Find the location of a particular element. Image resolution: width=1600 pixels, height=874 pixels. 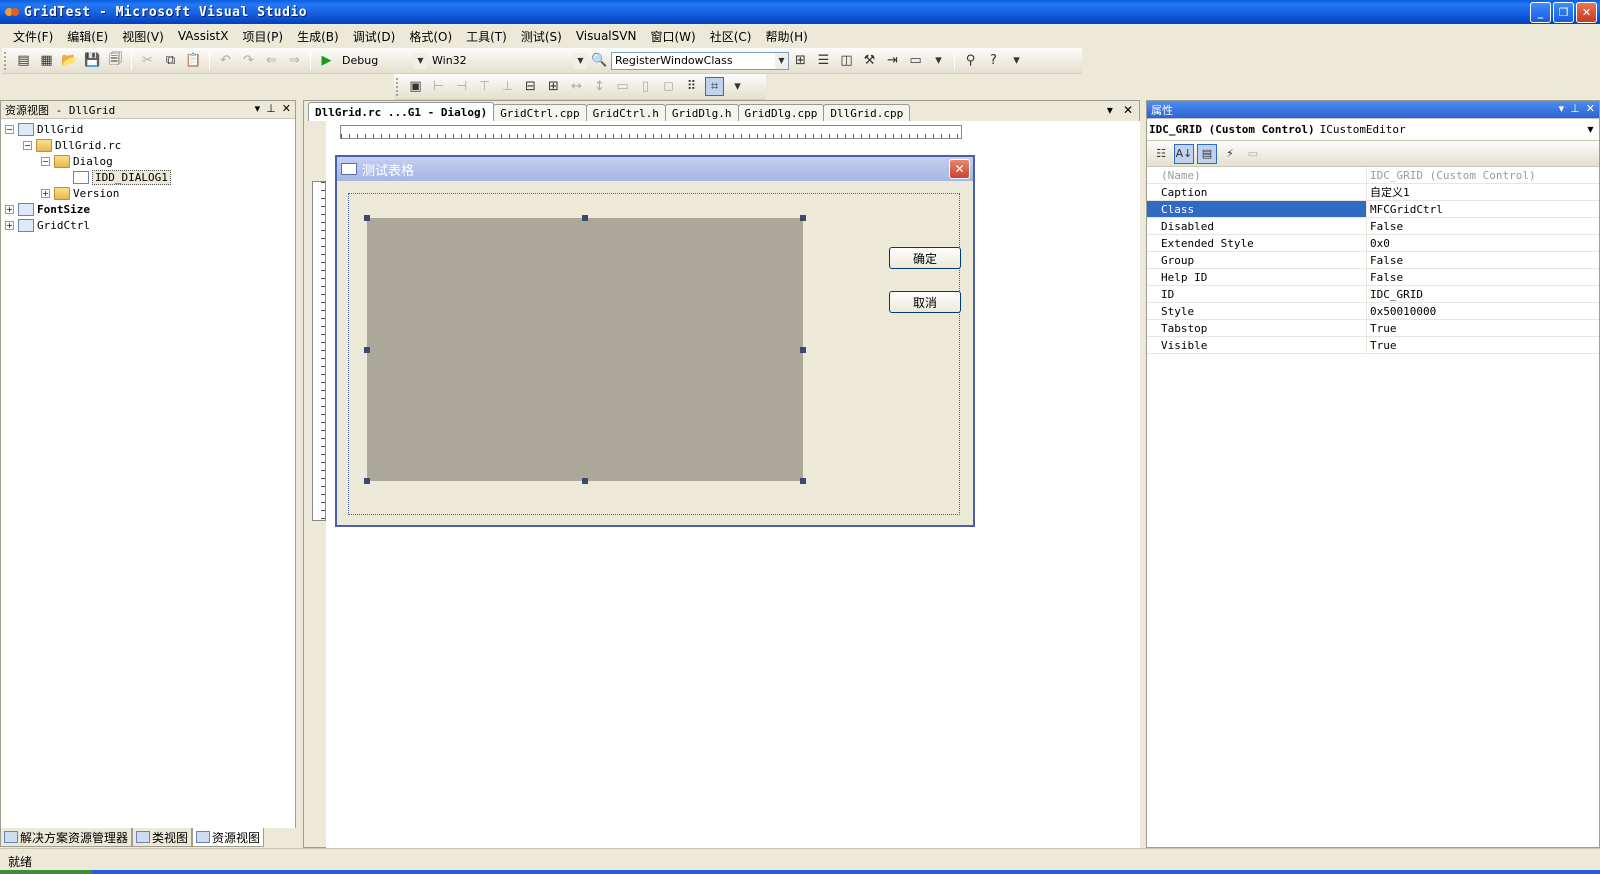

menu-help: 帮助(H) is located at coordinates (786, 36).